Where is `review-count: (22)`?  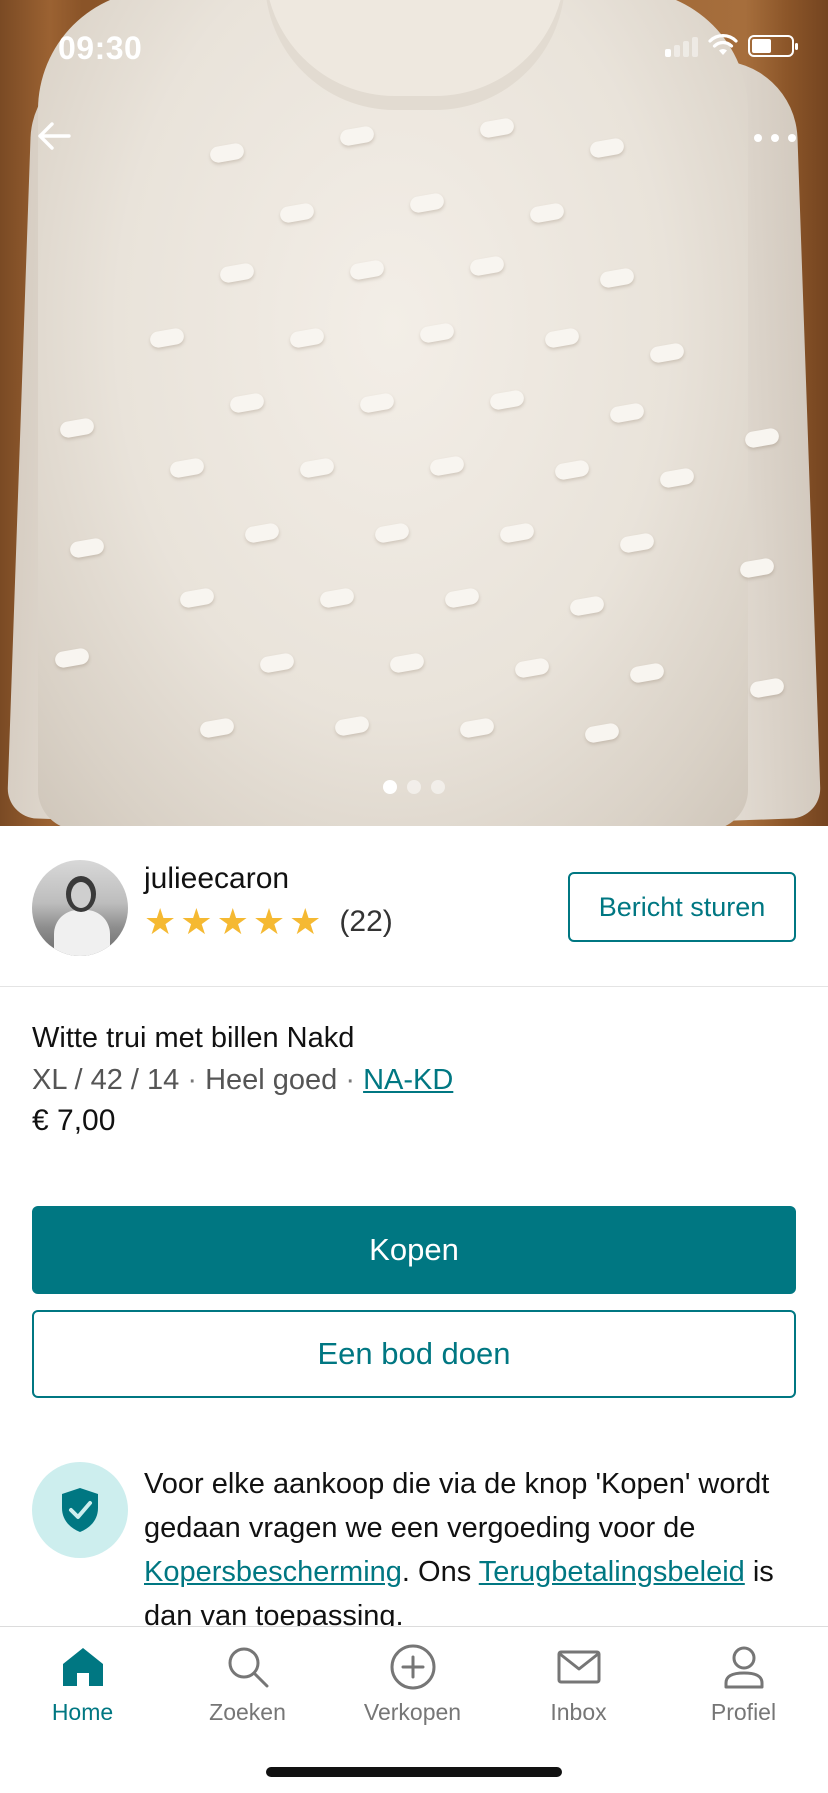 review-count: (22) is located at coordinates (366, 921).